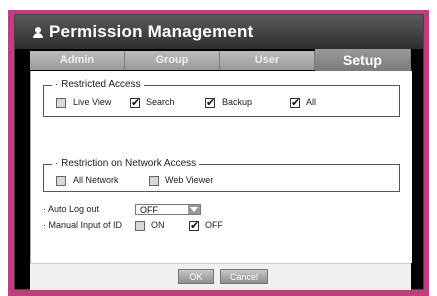  I want to click on restricted-access-legend: · Restricted Access, so click(98, 84).